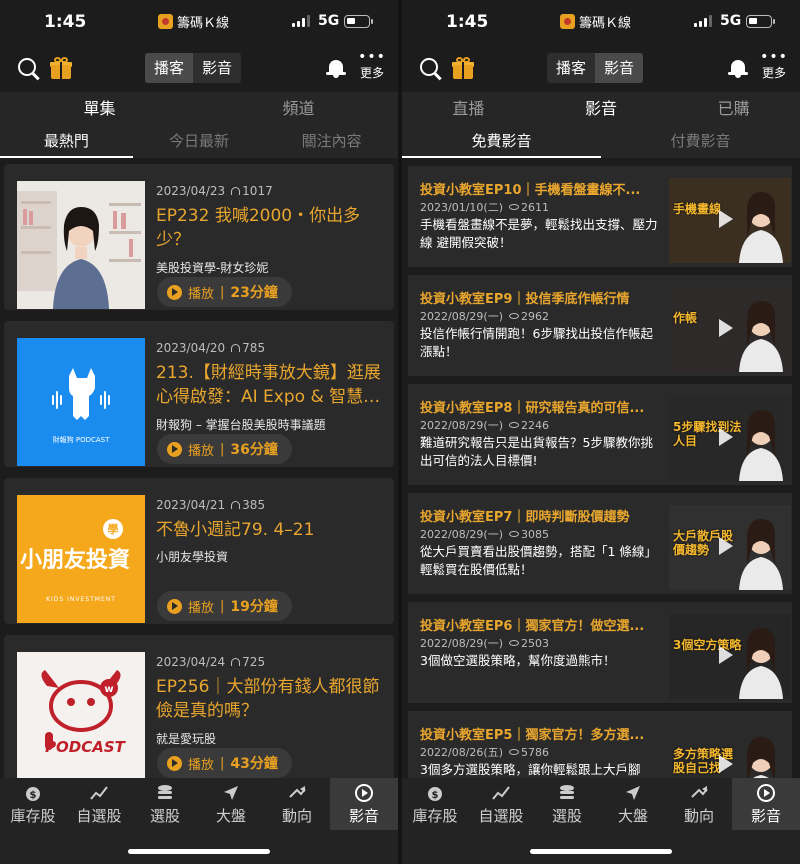 This screenshot has width=800, height=864. I want to click on episode-channel: 小朋友學投資, so click(192, 557).